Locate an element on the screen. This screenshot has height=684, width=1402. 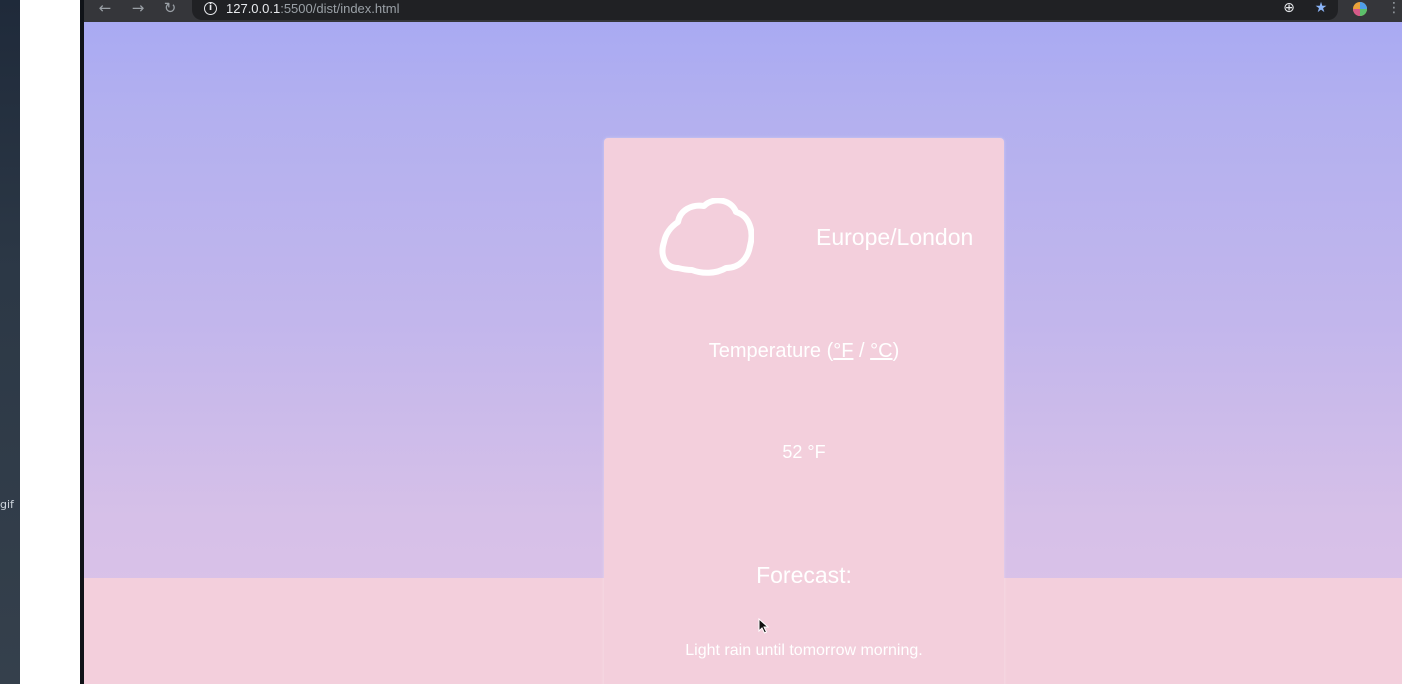
reload-icon: ↻ is located at coordinates (170, 8).